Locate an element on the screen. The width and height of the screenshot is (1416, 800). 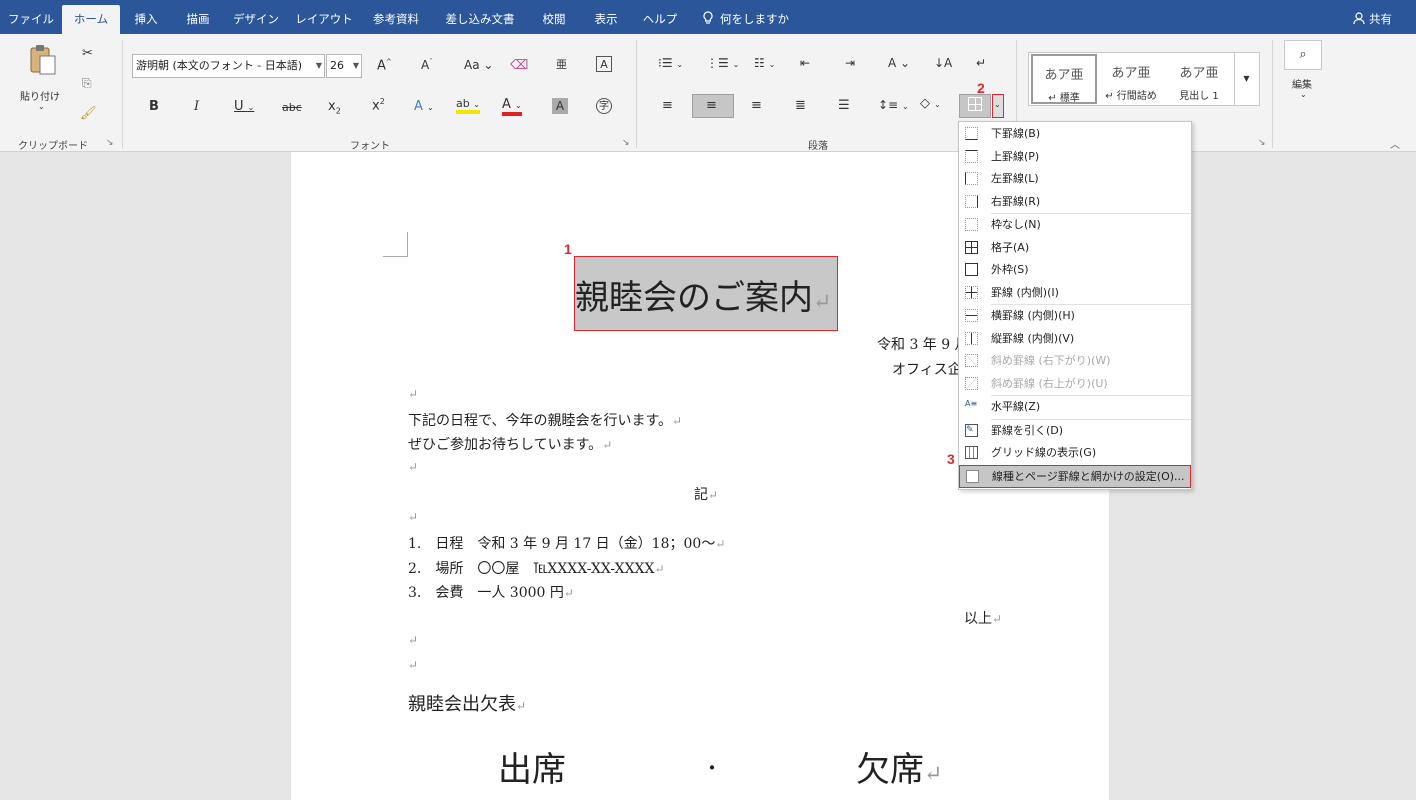
shading-icon: ◇ ⌄ is located at coordinates (930, 103).